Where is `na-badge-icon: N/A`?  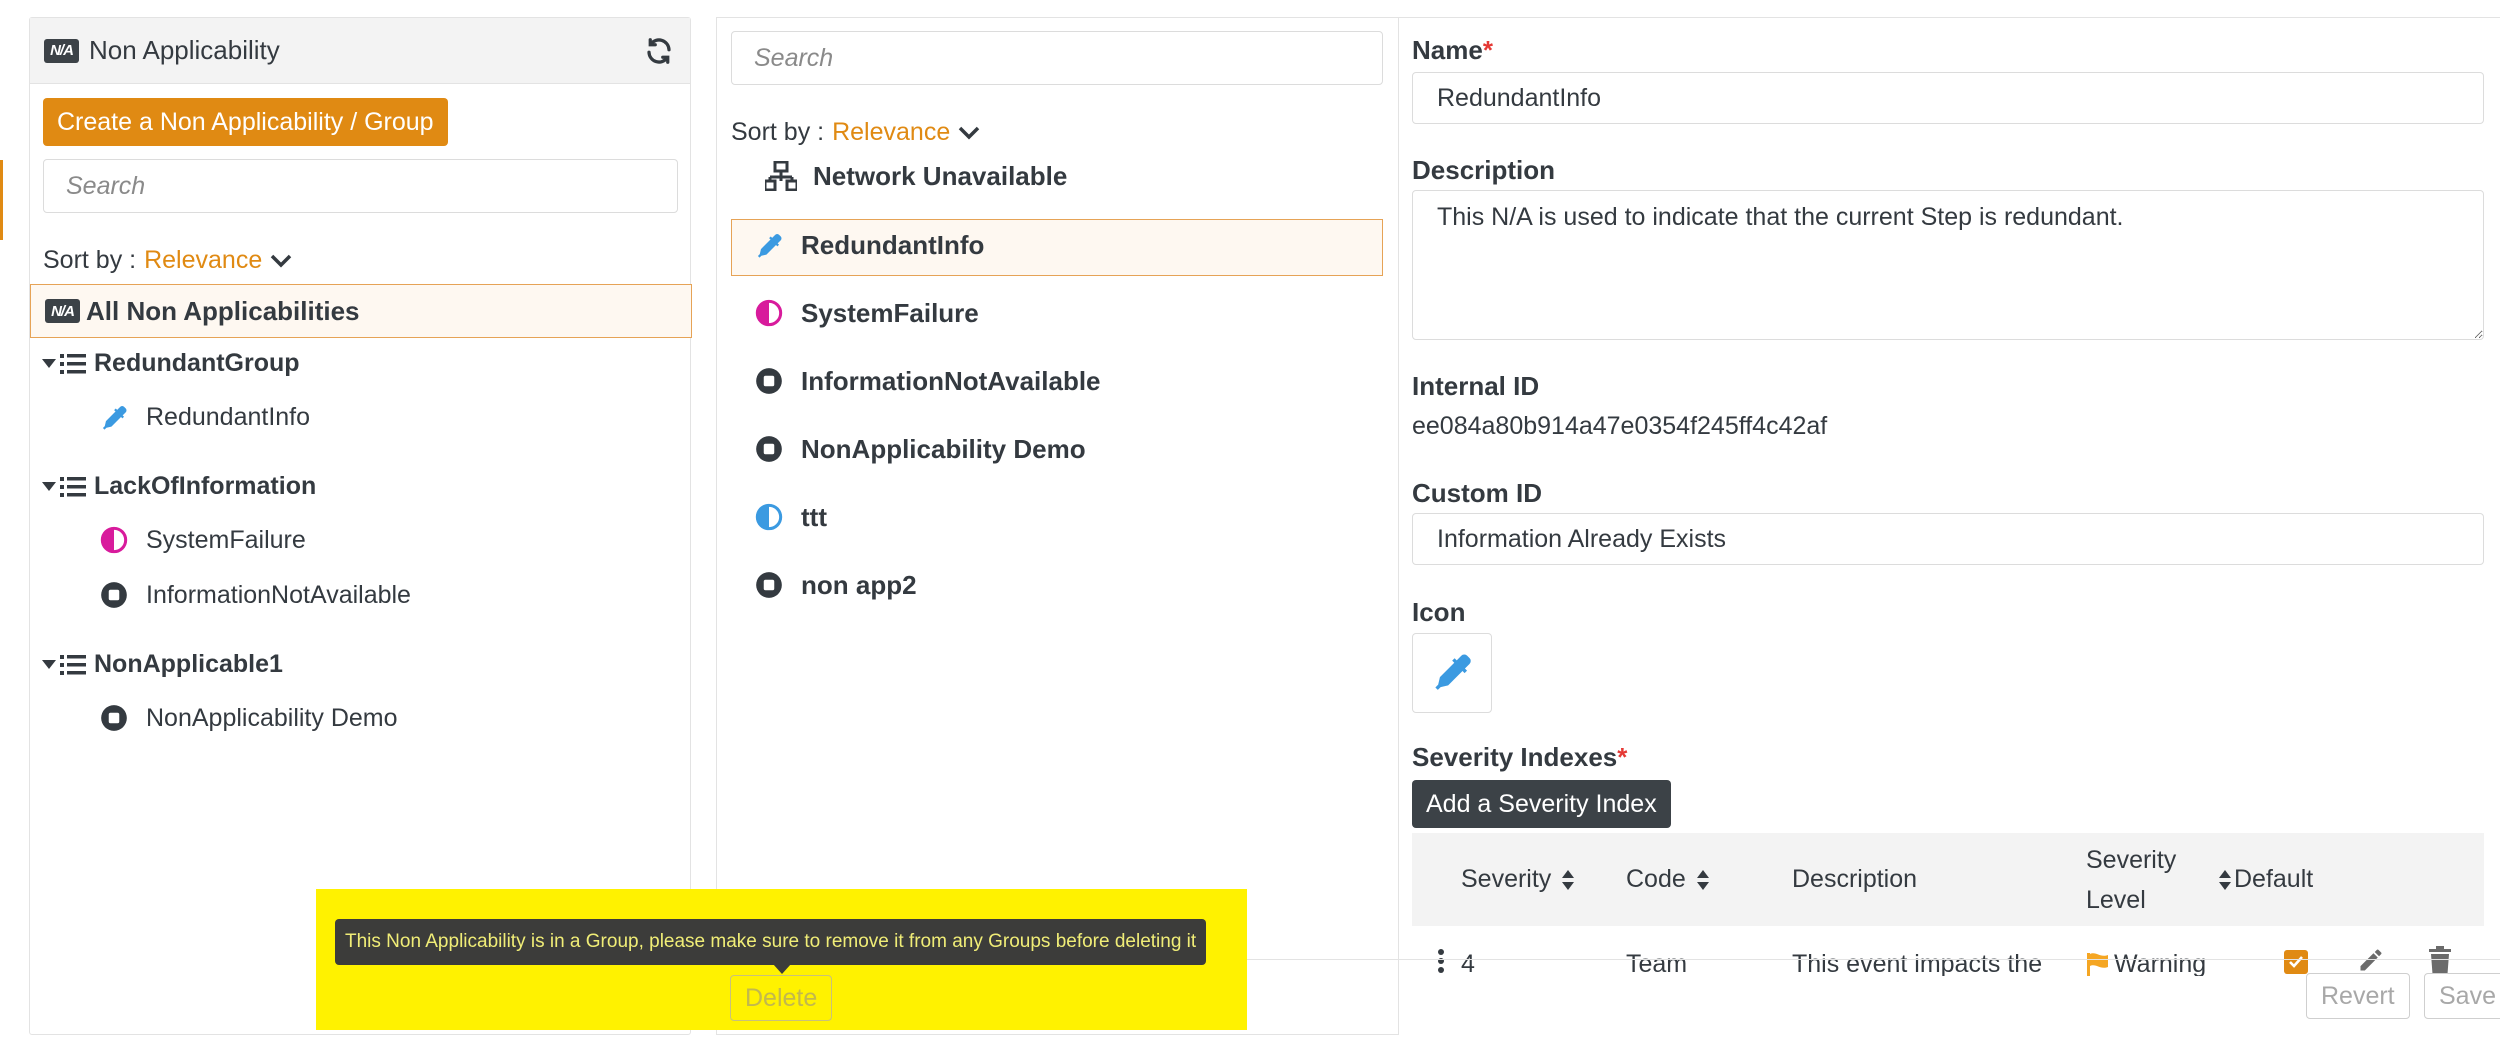
na-badge-icon: N/A is located at coordinates (61, 50).